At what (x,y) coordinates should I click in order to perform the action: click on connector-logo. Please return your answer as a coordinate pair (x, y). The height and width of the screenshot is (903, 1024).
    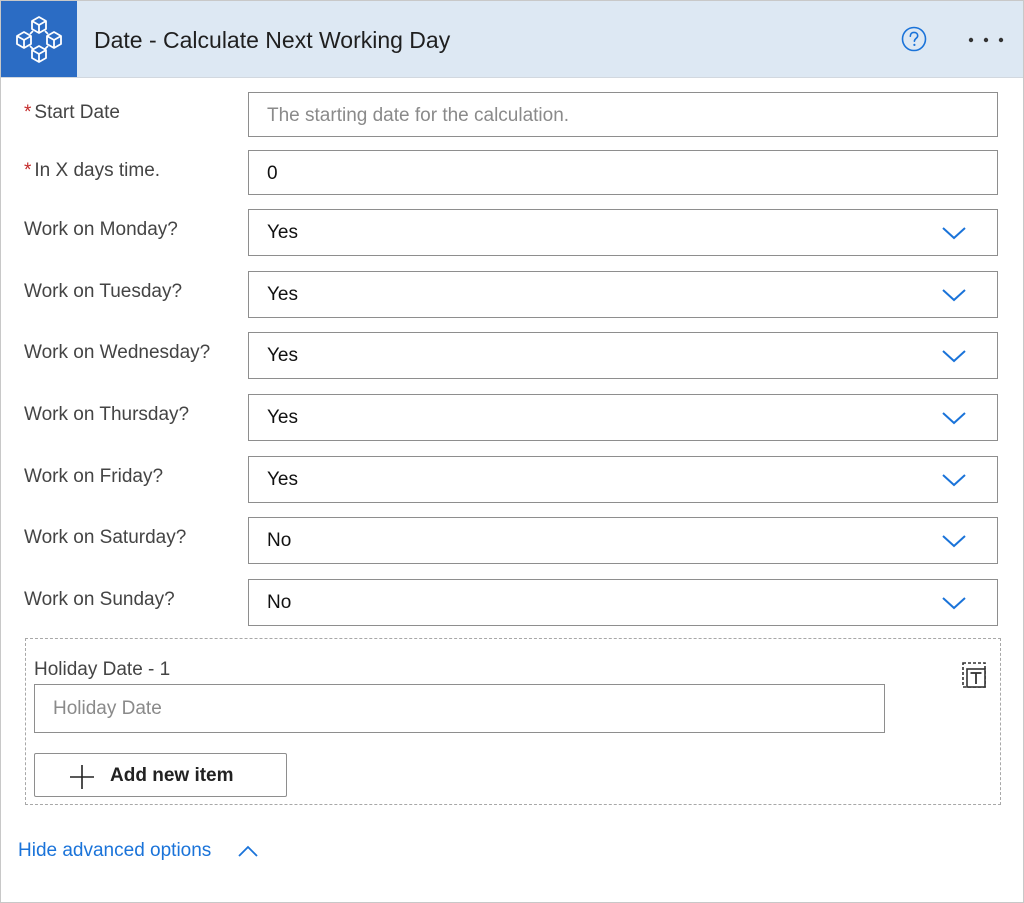
    Looking at the image, I should click on (39, 39).